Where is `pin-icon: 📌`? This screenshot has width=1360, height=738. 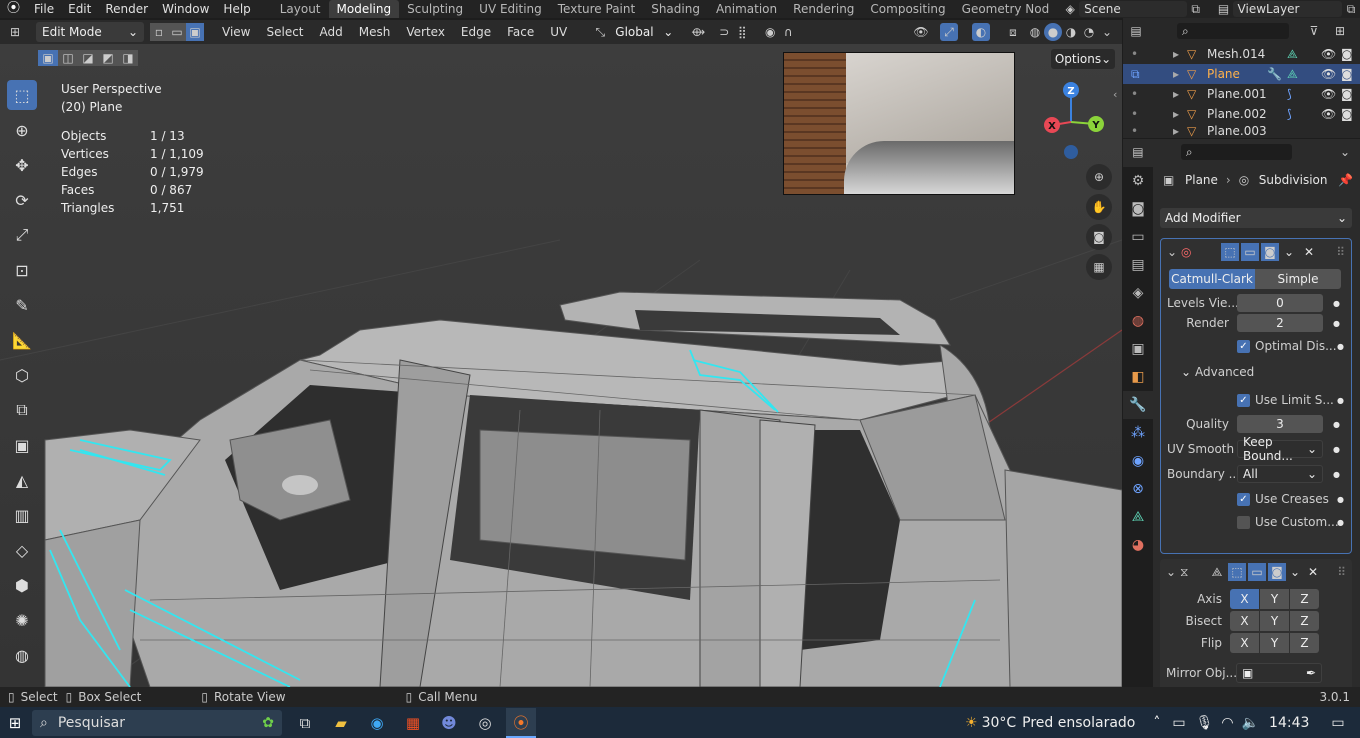 pin-icon: 📌 is located at coordinates (1345, 180).